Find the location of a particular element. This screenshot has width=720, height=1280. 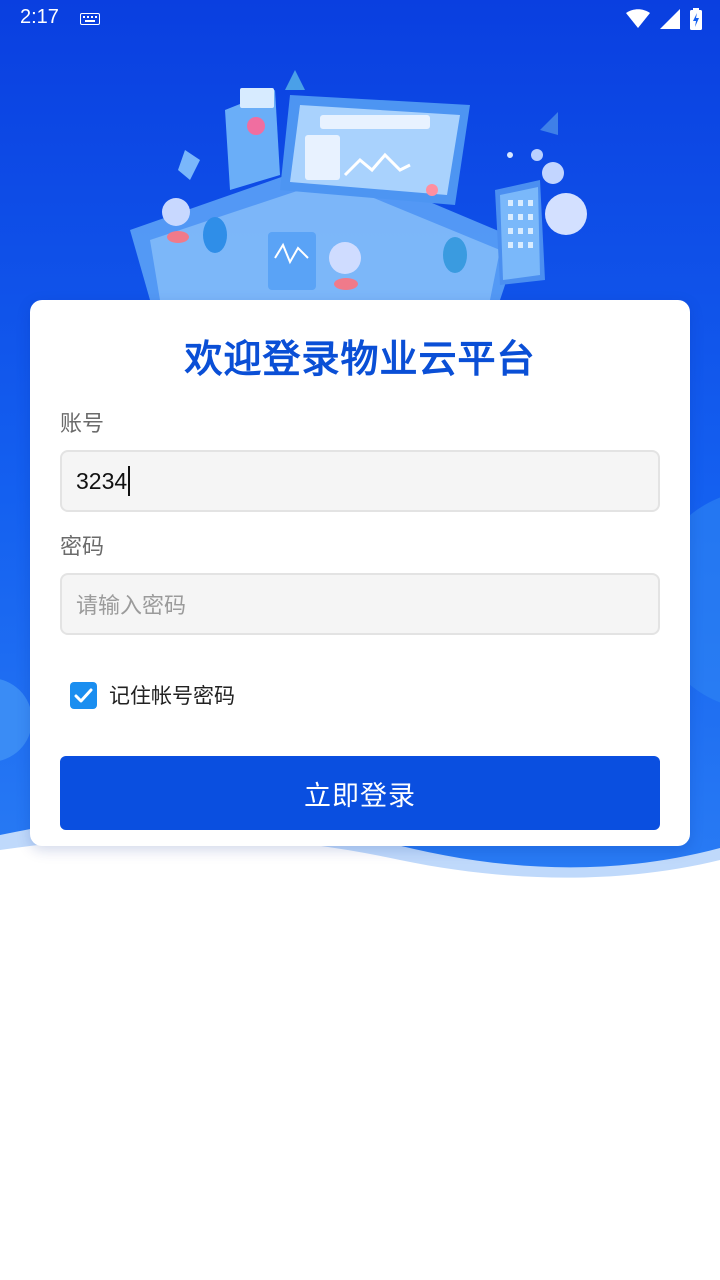

status-icons is located at coordinates (664, 19).